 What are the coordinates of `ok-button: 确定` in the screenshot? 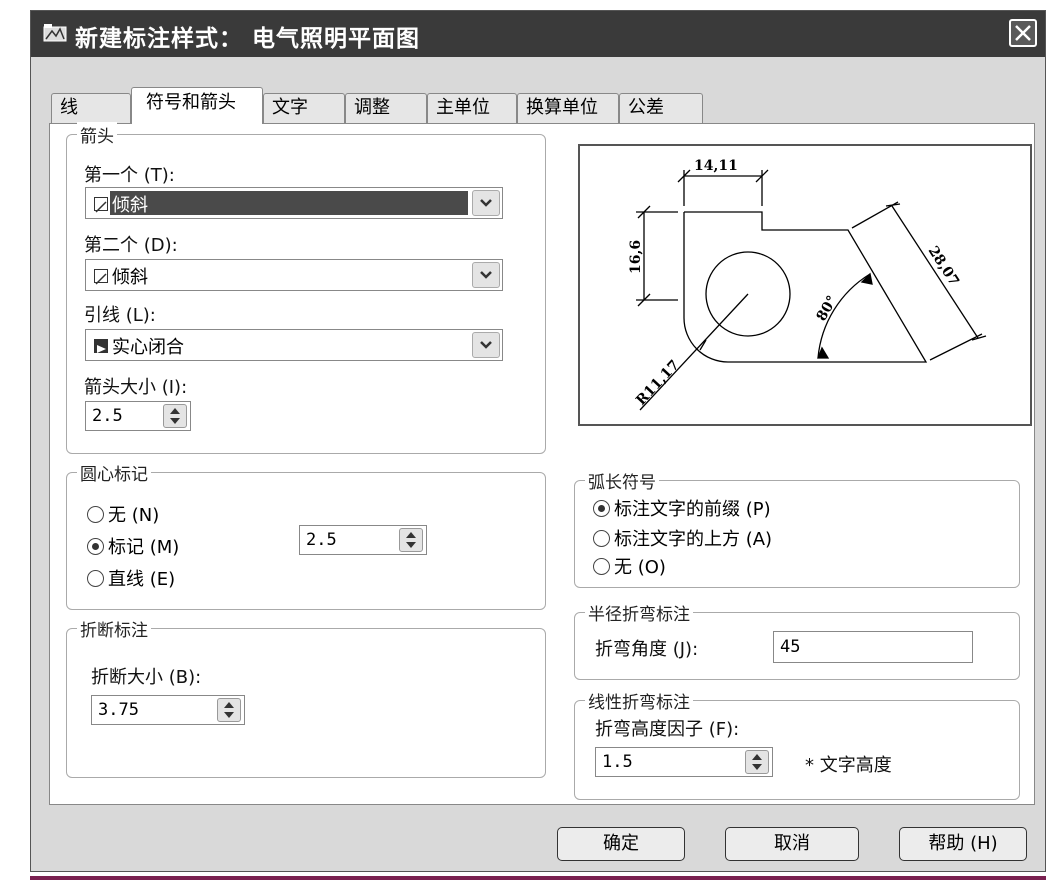 It's located at (621, 844).